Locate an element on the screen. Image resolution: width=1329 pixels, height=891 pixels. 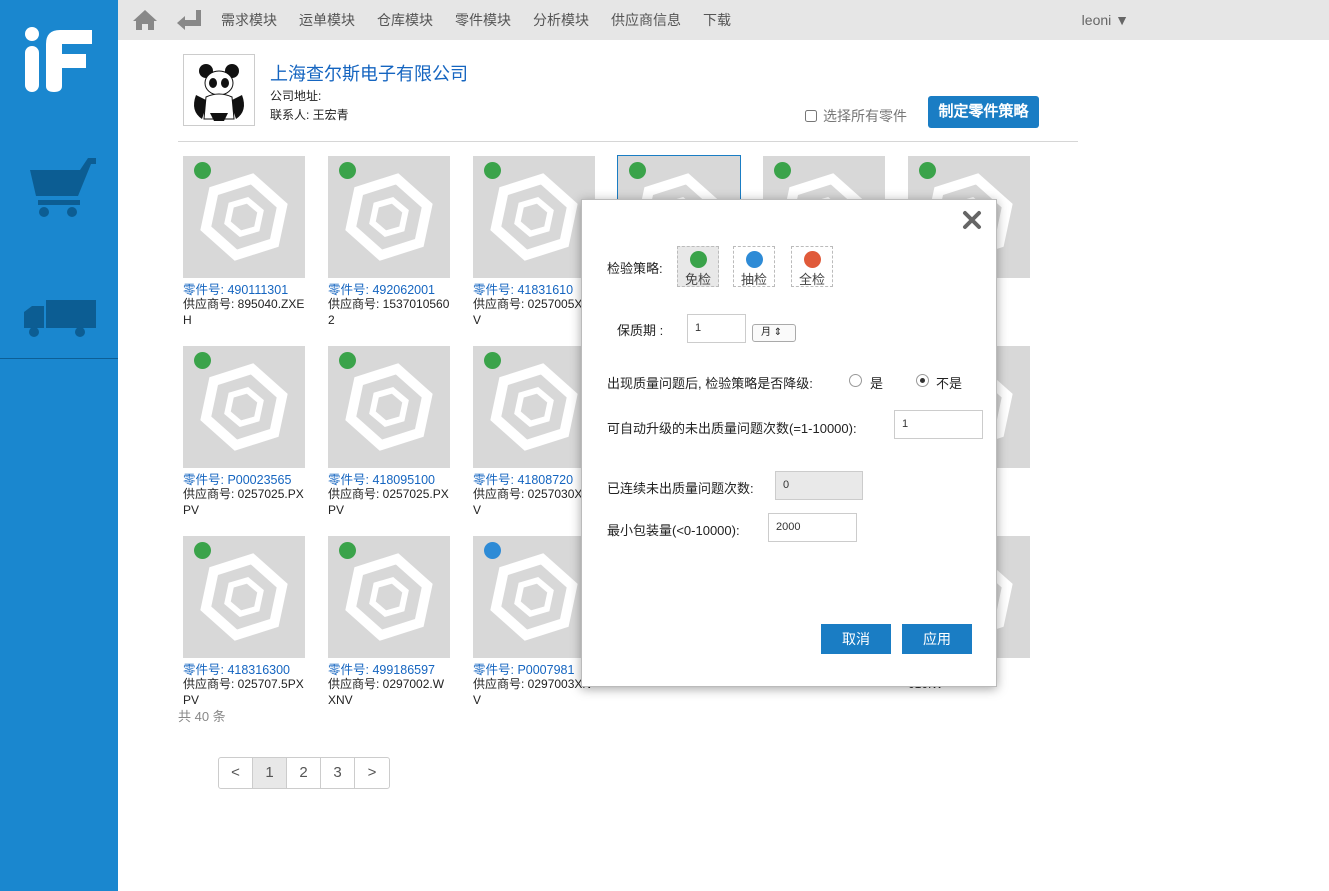
shelf-unit-value: 月 is located at coordinates (766, 332).